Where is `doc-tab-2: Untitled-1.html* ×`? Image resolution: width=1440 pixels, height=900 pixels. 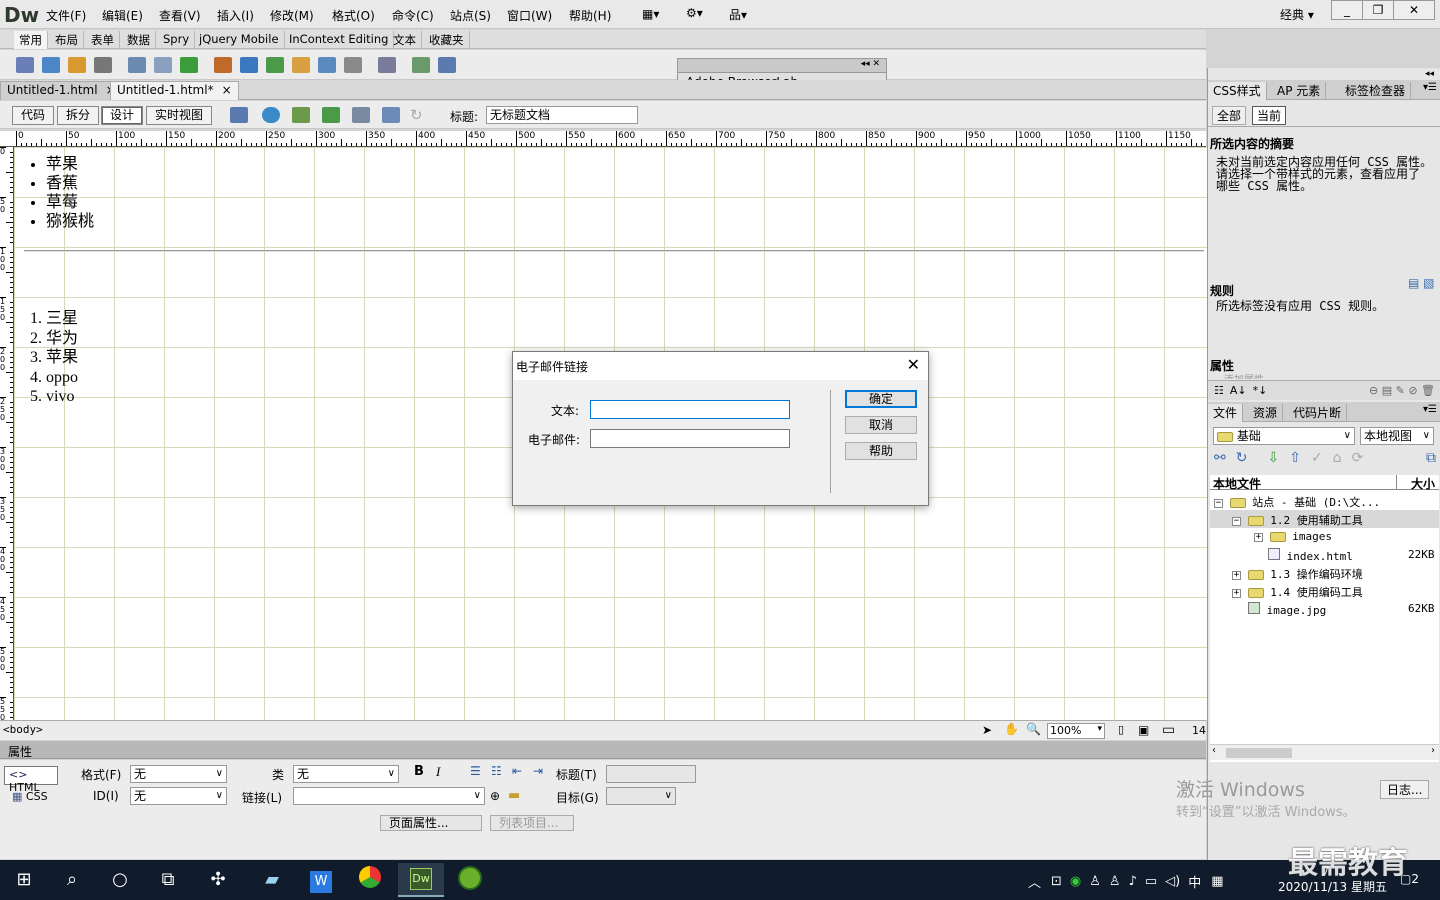
doc-tab-2: Untitled-1.html* × is located at coordinates (174, 90).